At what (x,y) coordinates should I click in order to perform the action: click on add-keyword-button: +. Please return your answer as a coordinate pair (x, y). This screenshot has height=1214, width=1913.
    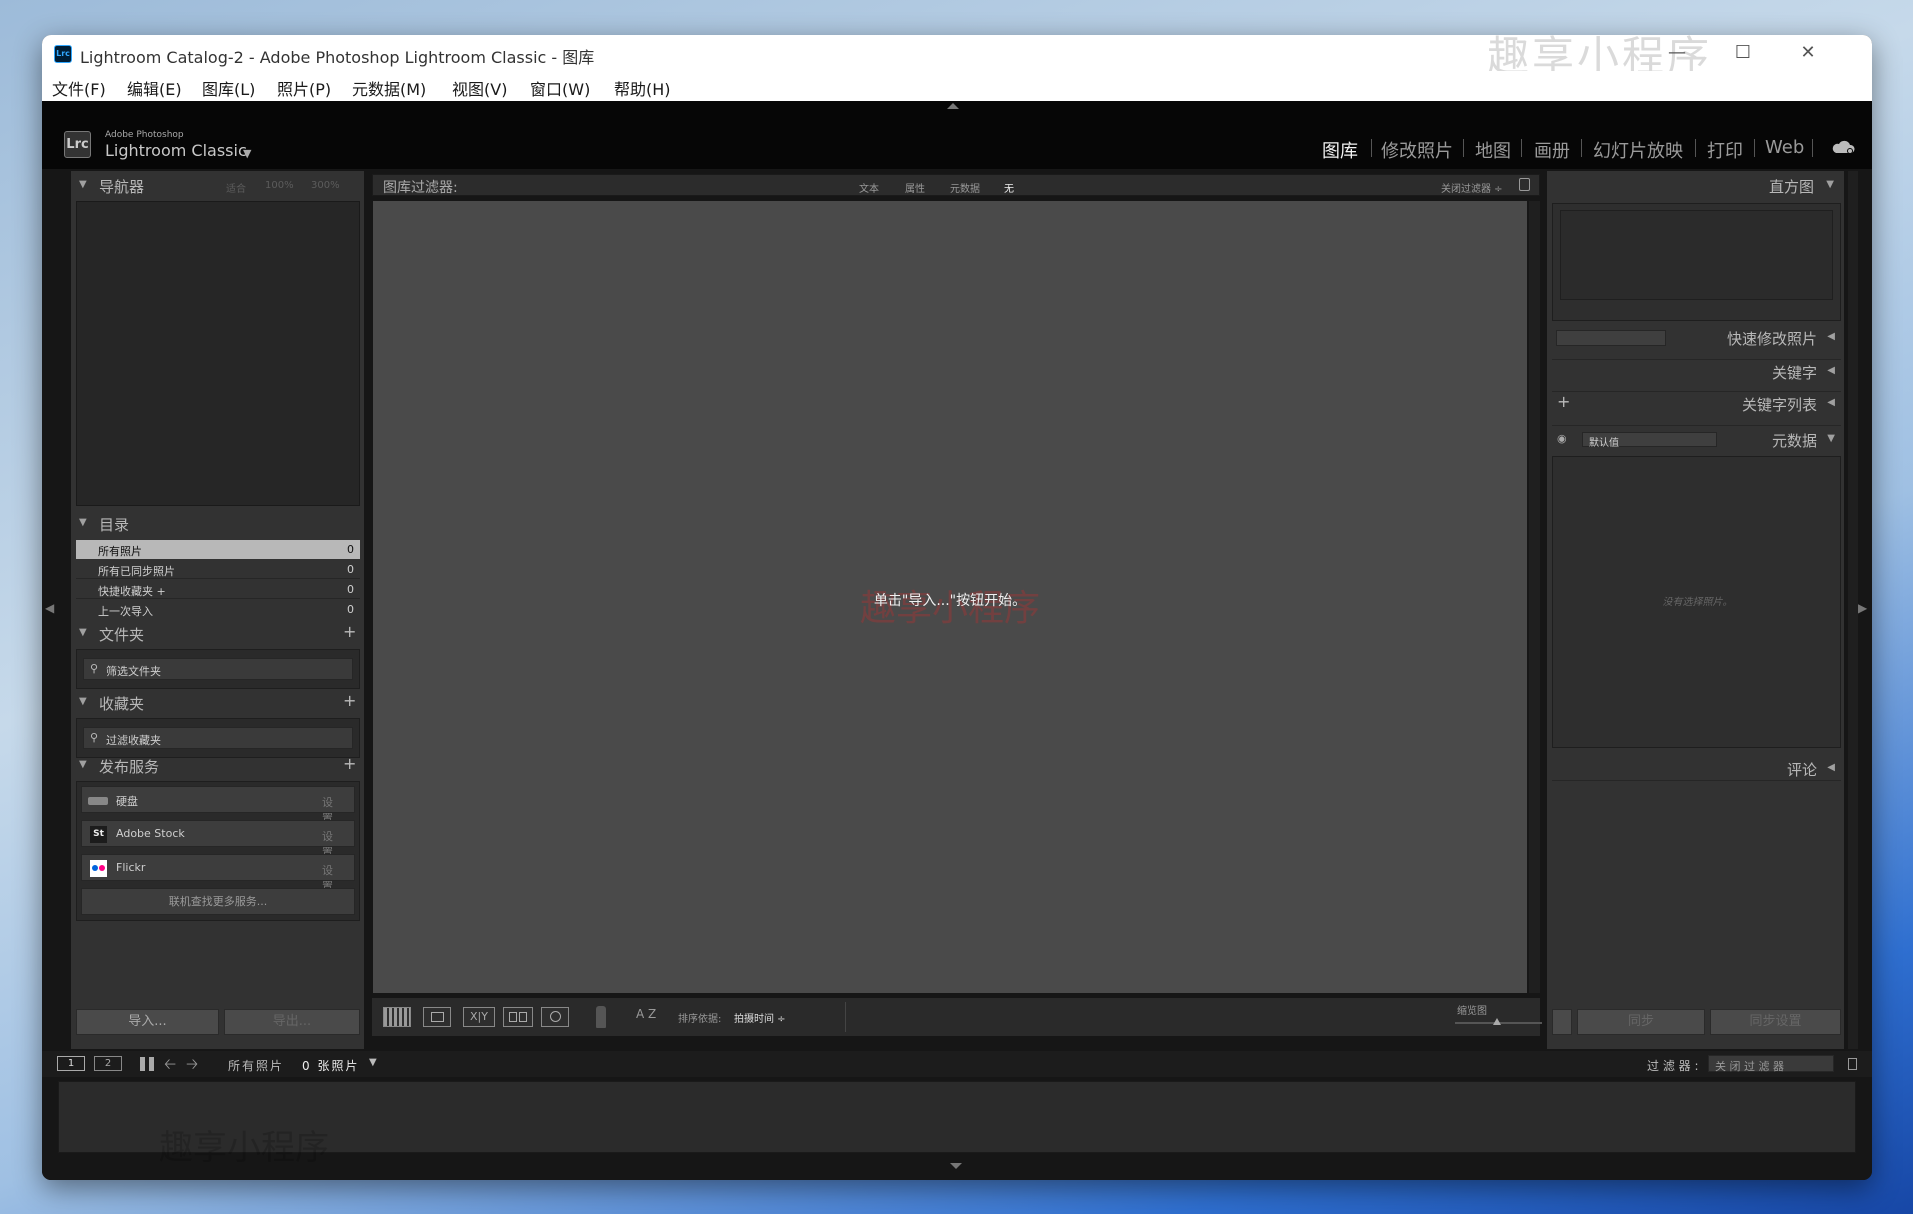
    Looking at the image, I should click on (1563, 401).